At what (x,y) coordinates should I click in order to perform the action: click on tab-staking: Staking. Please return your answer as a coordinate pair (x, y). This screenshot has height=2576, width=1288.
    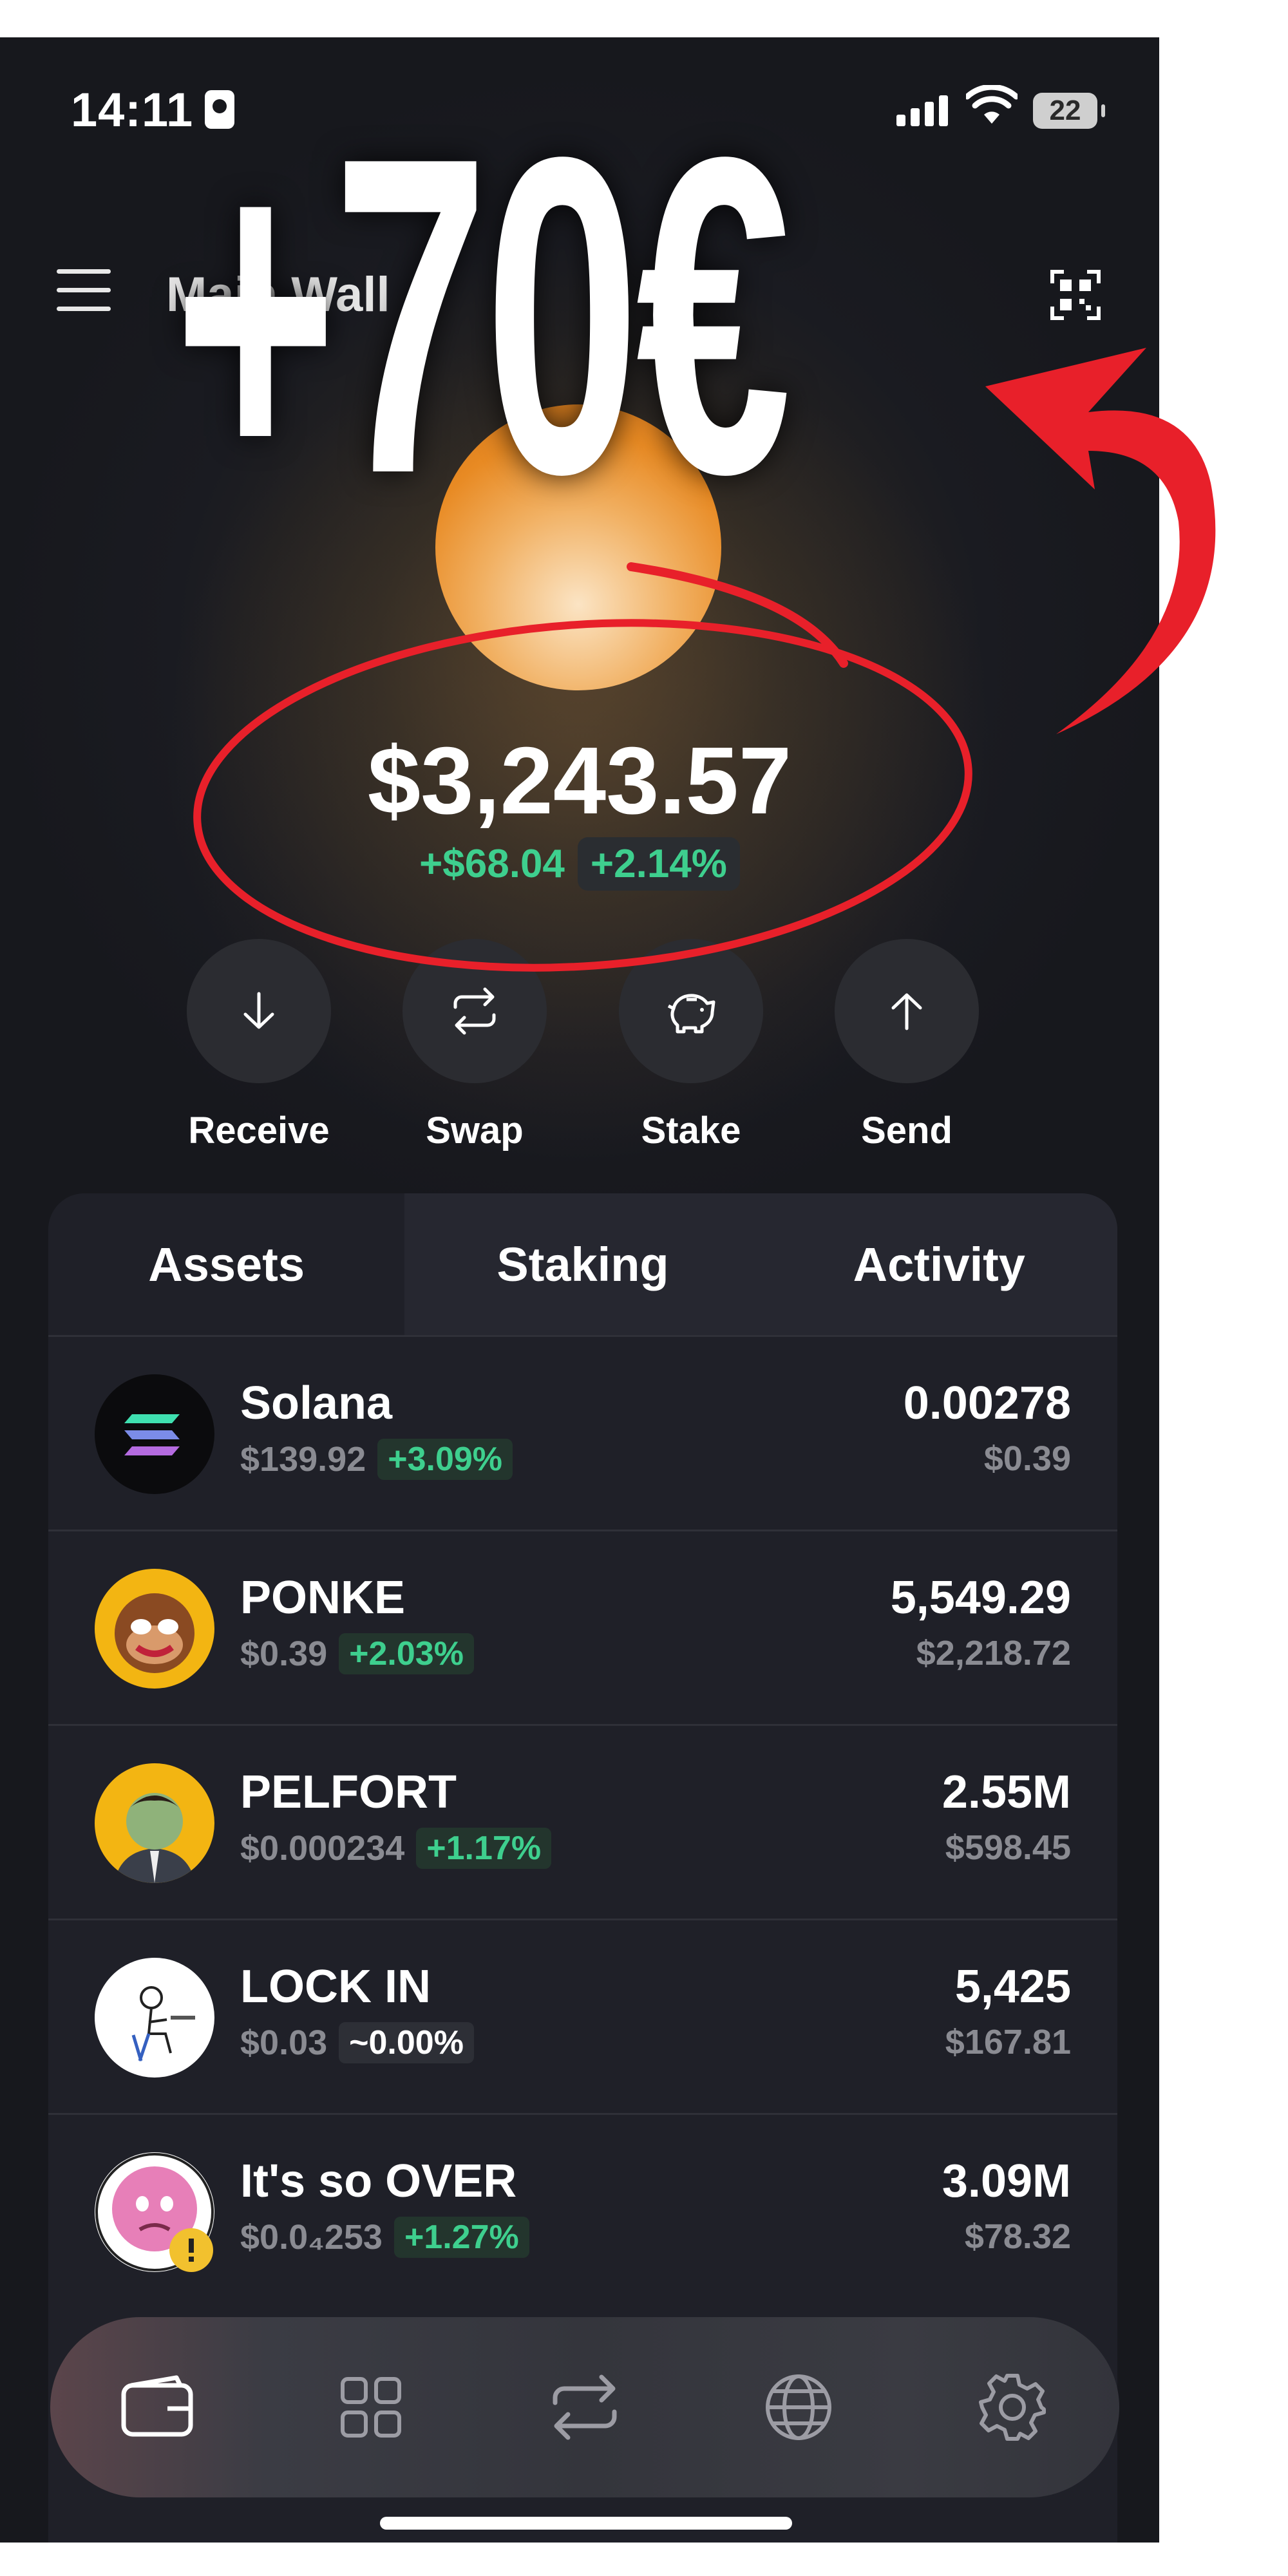
    Looking at the image, I should click on (582, 1264).